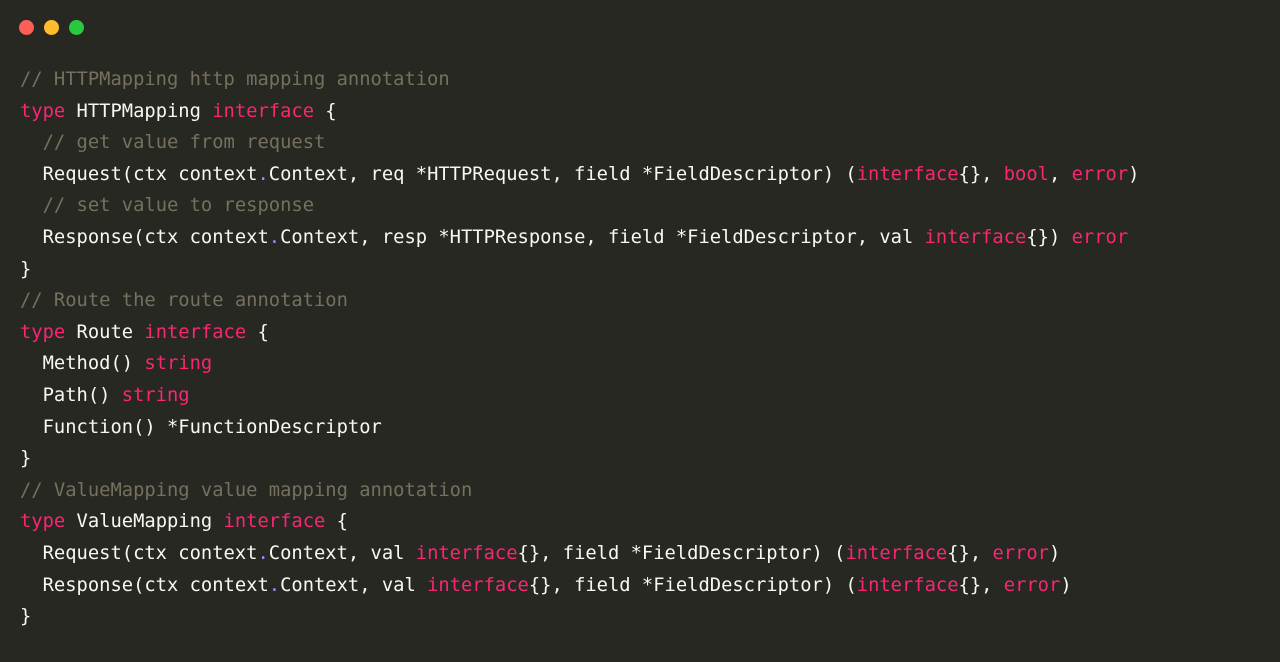 This screenshot has height=662, width=1280. What do you see at coordinates (1049, 237) in the screenshot?
I see `token-plain: {})` at bounding box center [1049, 237].